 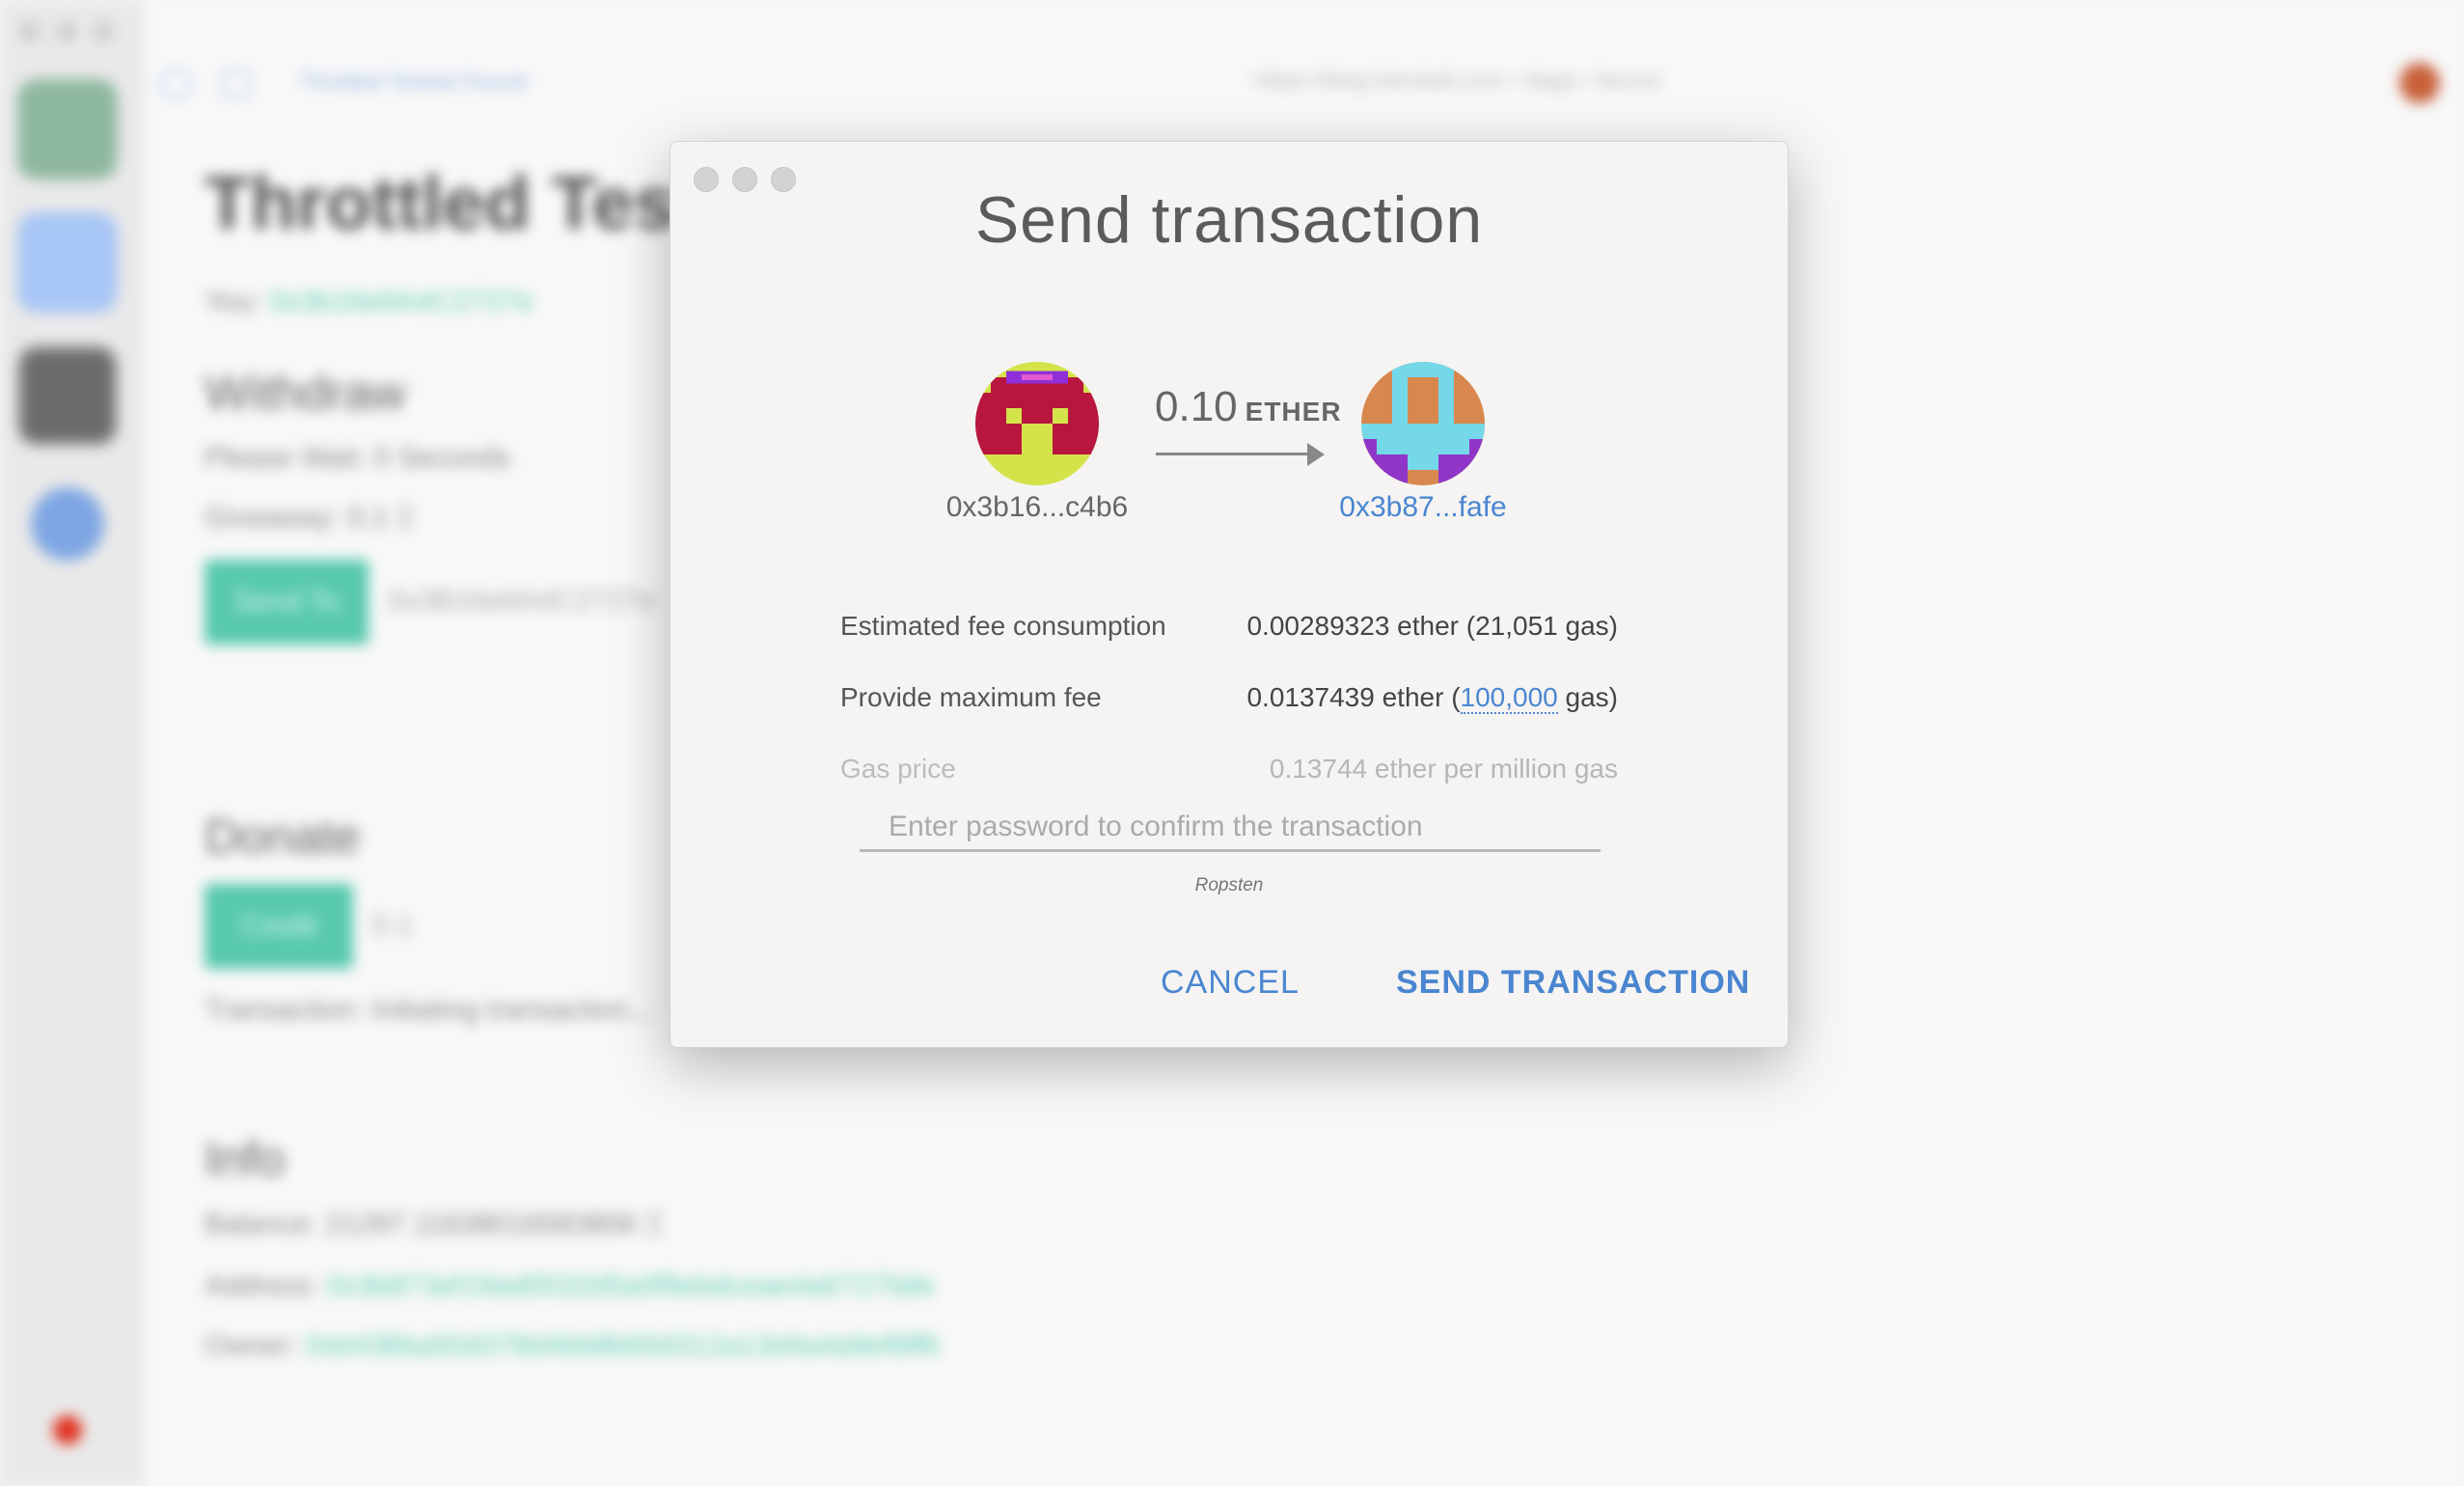 What do you see at coordinates (1423, 508) in the screenshot?
I see `to-address: 0x3b87...fafe` at bounding box center [1423, 508].